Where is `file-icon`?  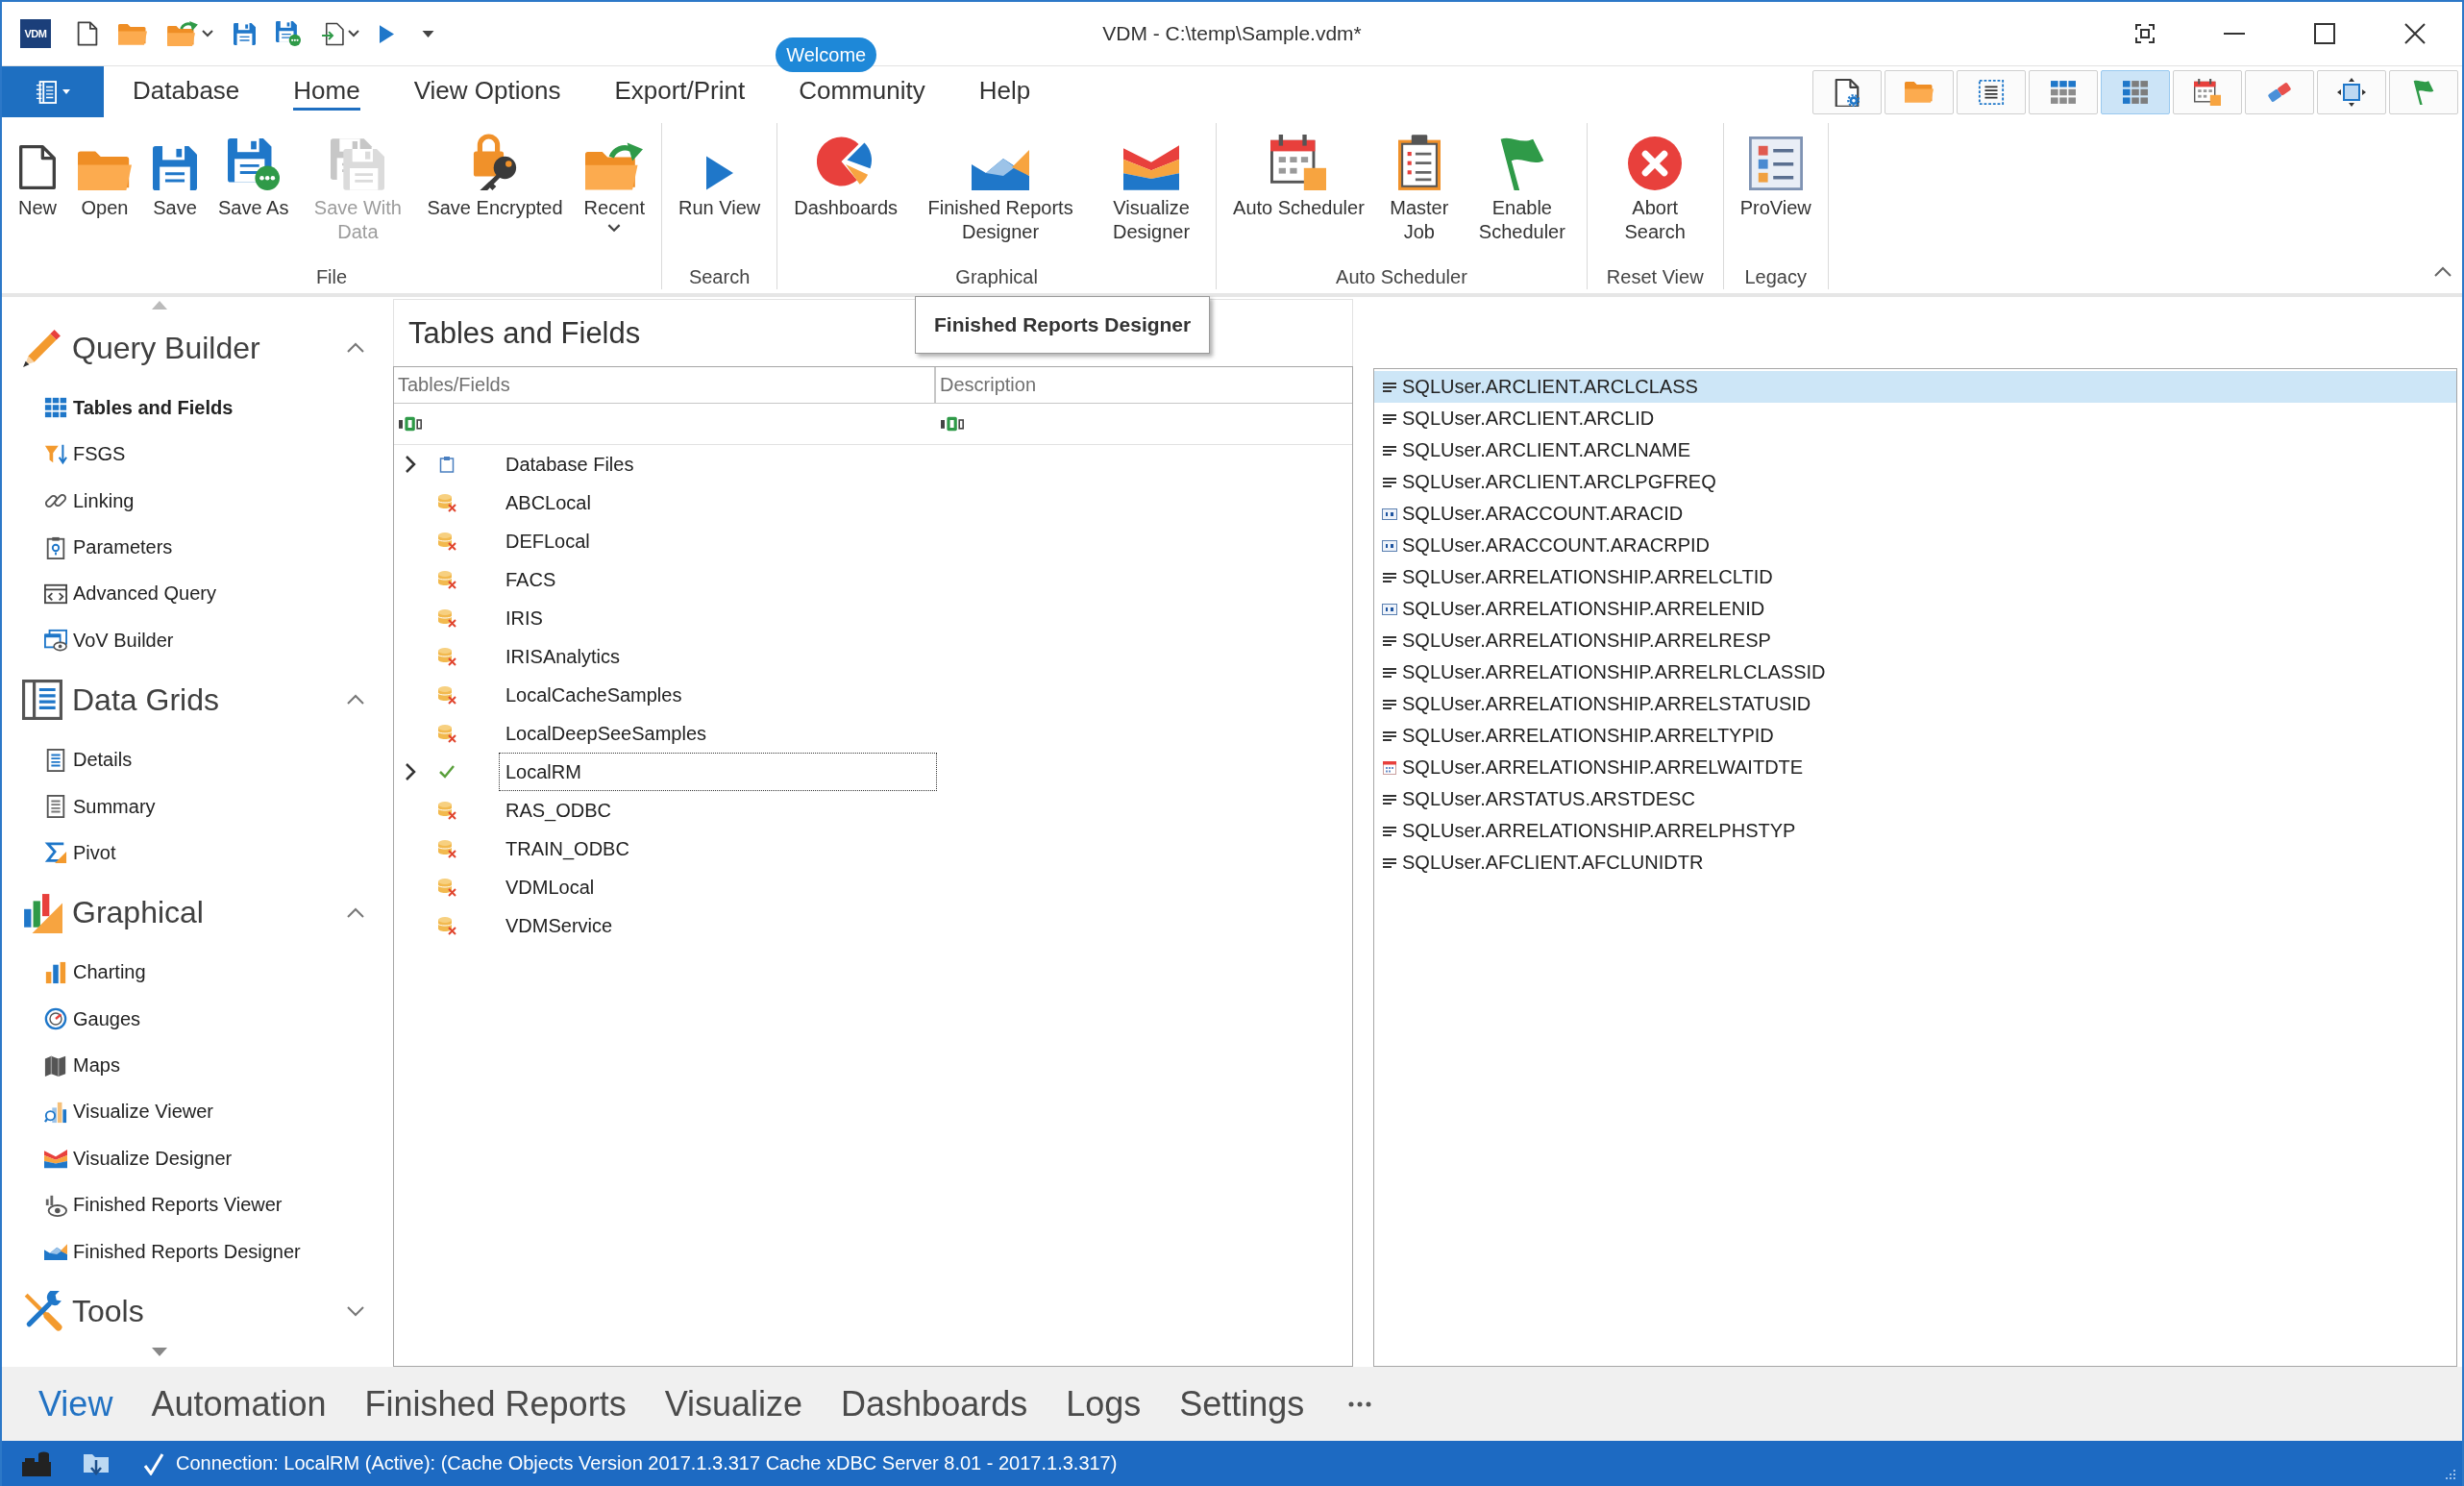 file-icon is located at coordinates (87, 33).